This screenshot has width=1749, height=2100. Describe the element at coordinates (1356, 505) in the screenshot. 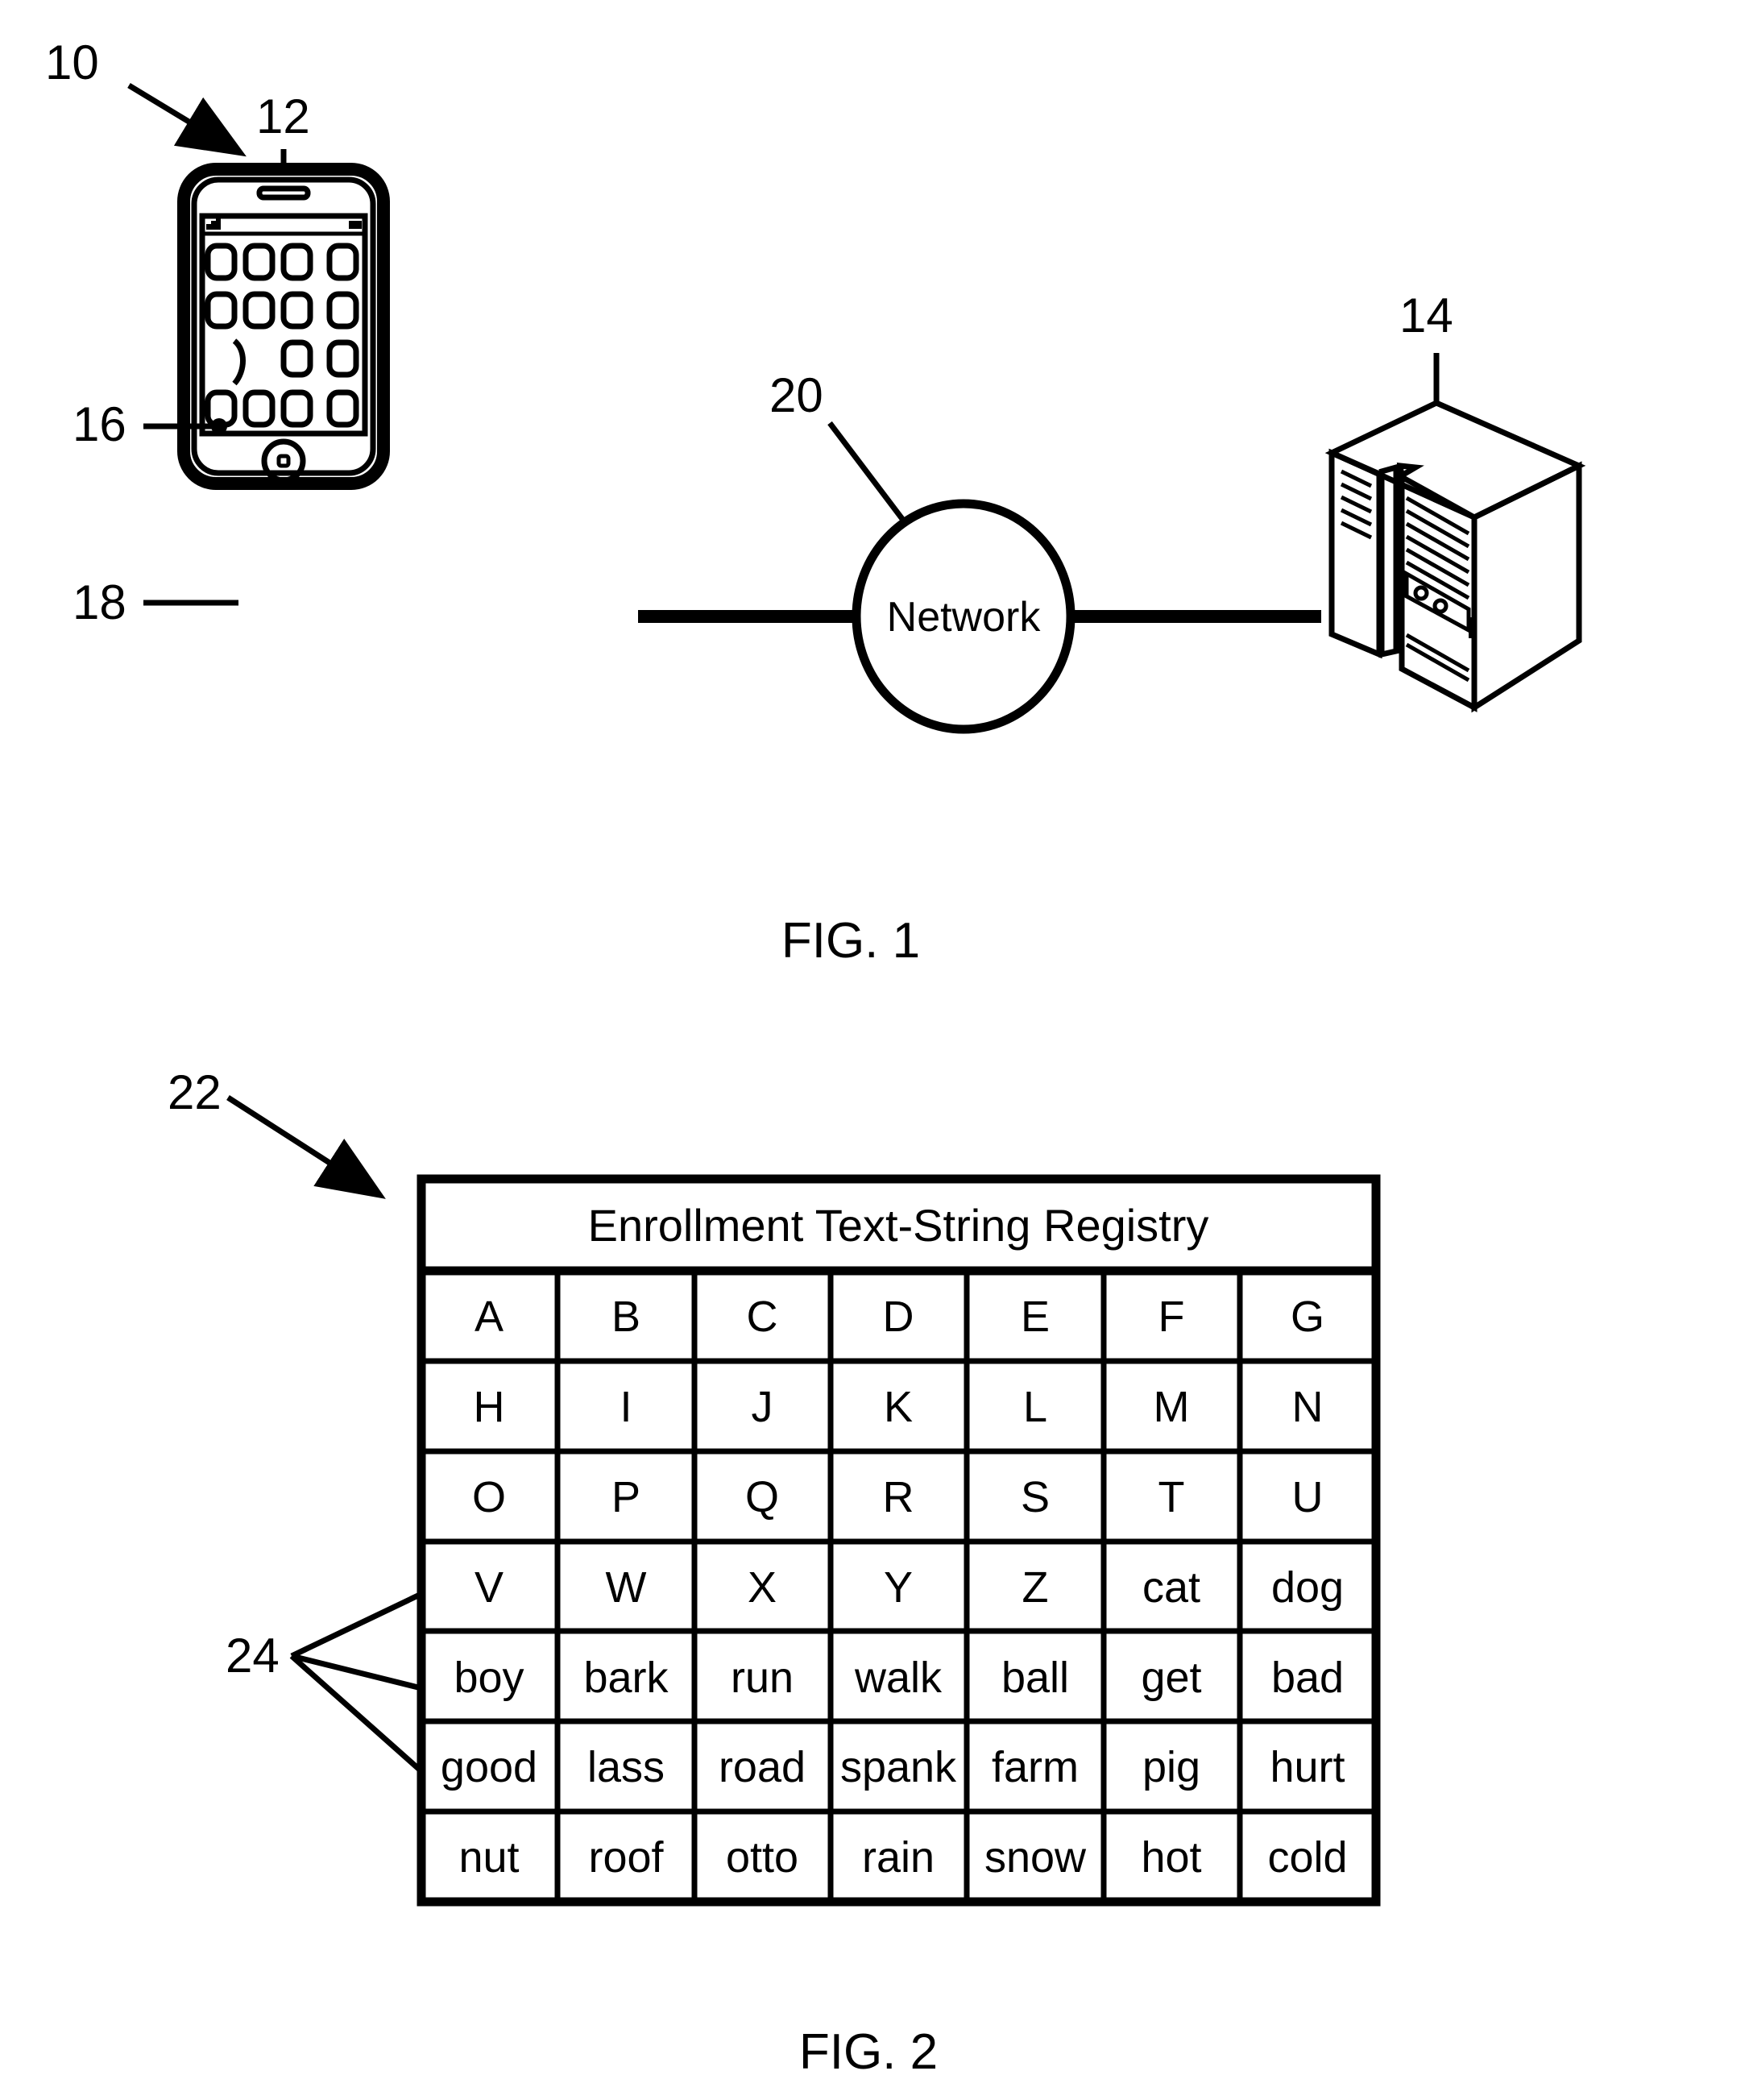

I see `server-back-vents` at that location.